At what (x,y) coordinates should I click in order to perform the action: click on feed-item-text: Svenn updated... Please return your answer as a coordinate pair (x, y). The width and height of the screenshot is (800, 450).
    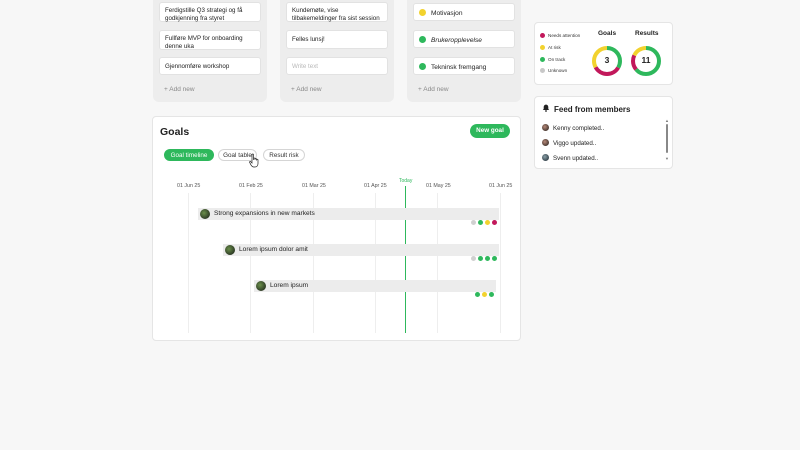
    Looking at the image, I should click on (576, 158).